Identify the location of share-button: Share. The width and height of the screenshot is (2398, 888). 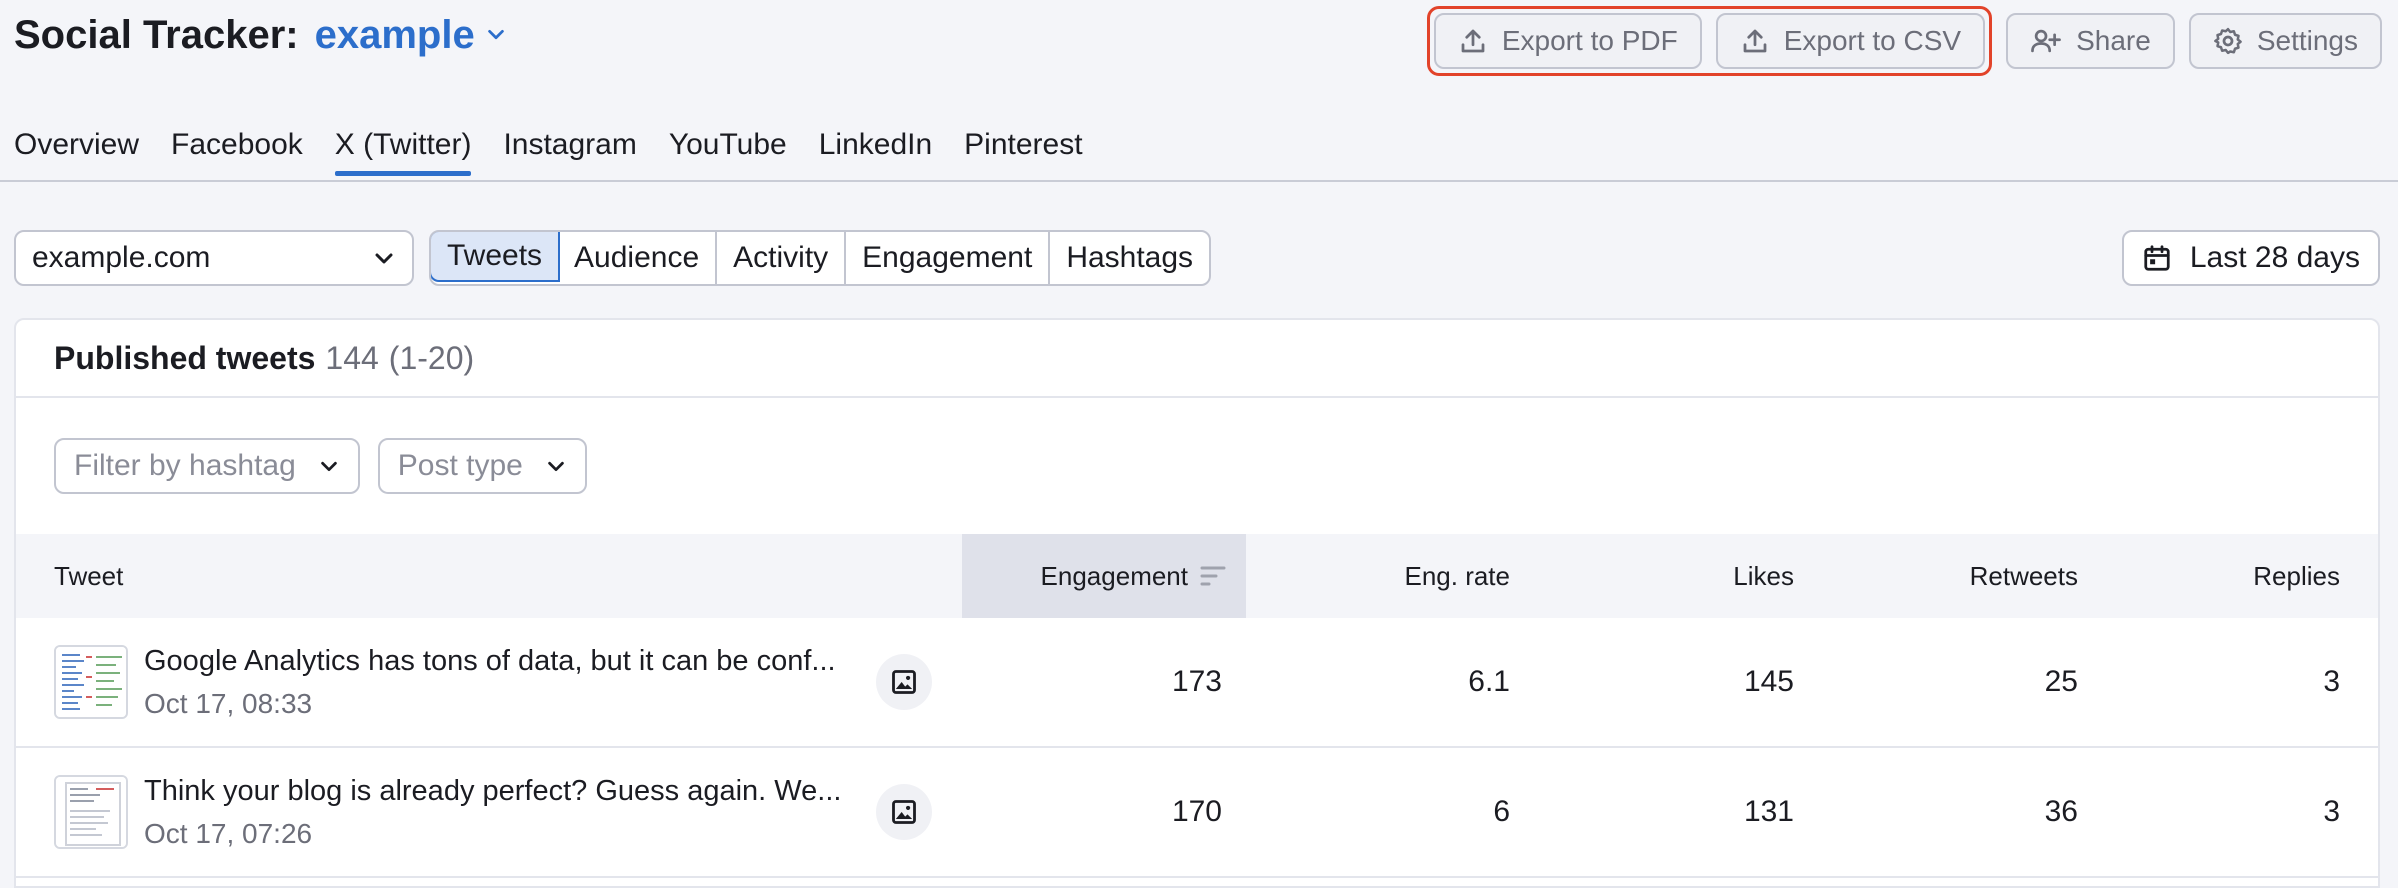
(2090, 41).